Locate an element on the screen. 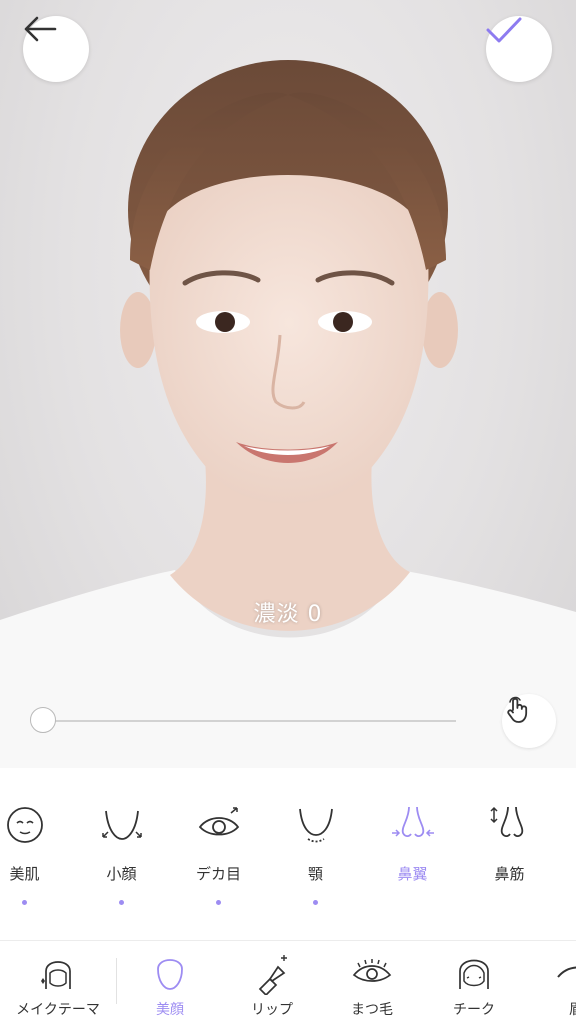 The image size is (576, 1024). lipstick-icon is located at coordinates (272, 975).